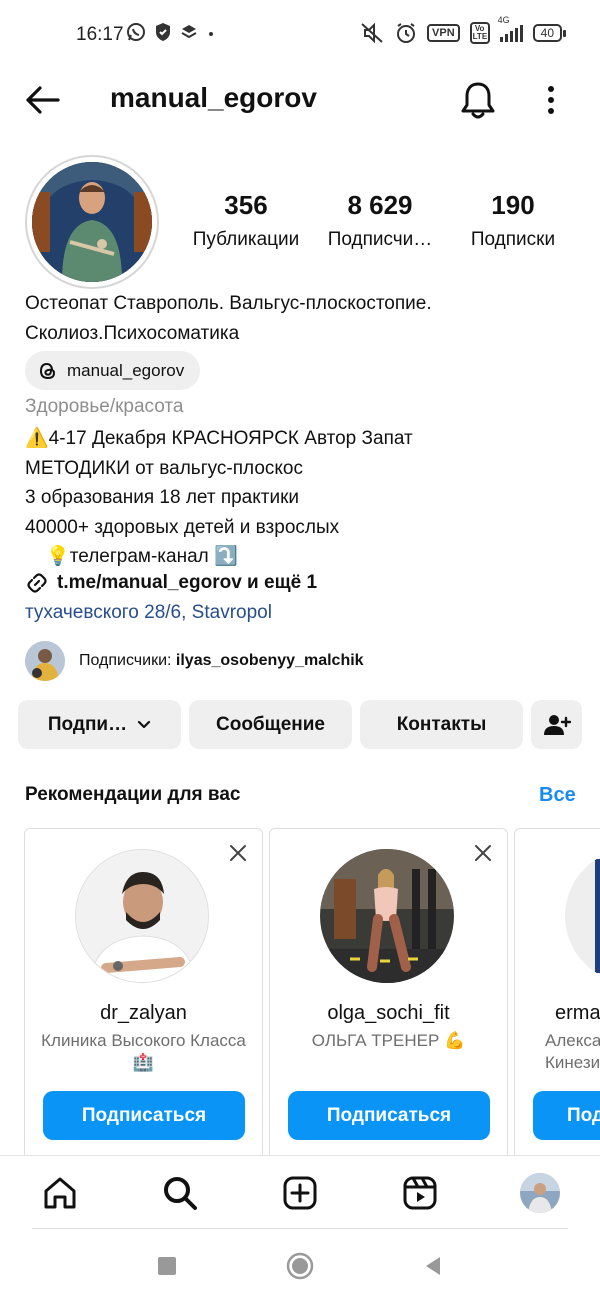 This screenshot has height=1299, width=600. I want to click on home-icon, so click(60, 1193).